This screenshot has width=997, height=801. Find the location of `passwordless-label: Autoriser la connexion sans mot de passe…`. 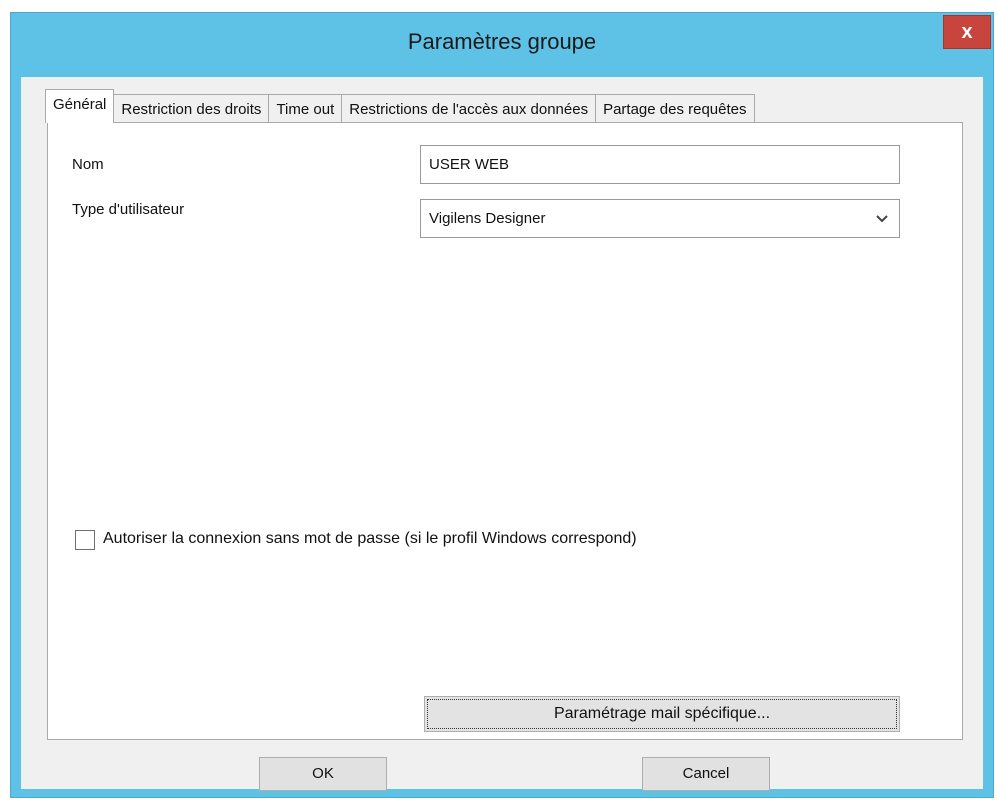

passwordless-label: Autoriser la connexion sans mot de passe… is located at coordinates (370, 539).